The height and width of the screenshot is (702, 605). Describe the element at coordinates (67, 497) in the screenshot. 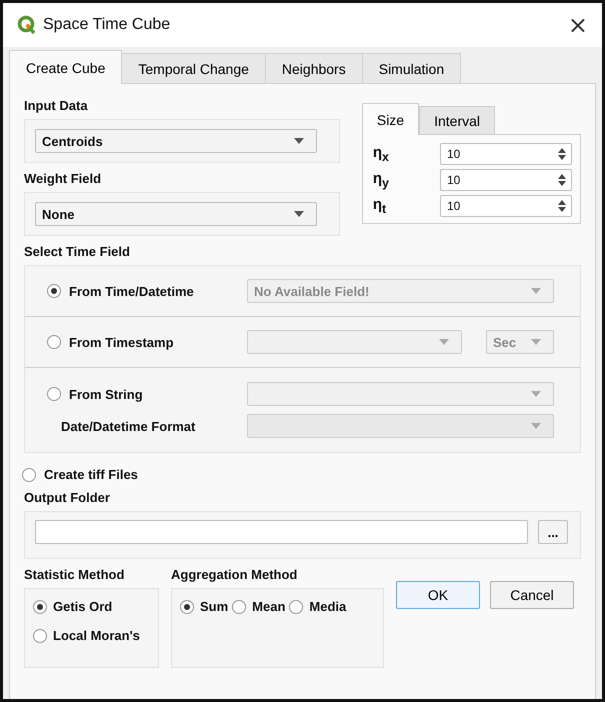

I see `section-label: Output Folder` at that location.